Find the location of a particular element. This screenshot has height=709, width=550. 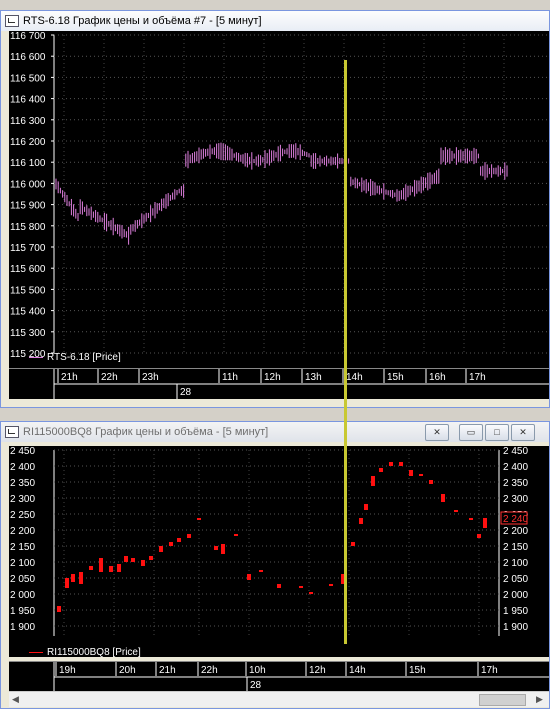

time-axis-svg: 21h 22h 23h 11h 12h 13h 14h 15h 16h 17h 28 is located at coordinates (301, 384).